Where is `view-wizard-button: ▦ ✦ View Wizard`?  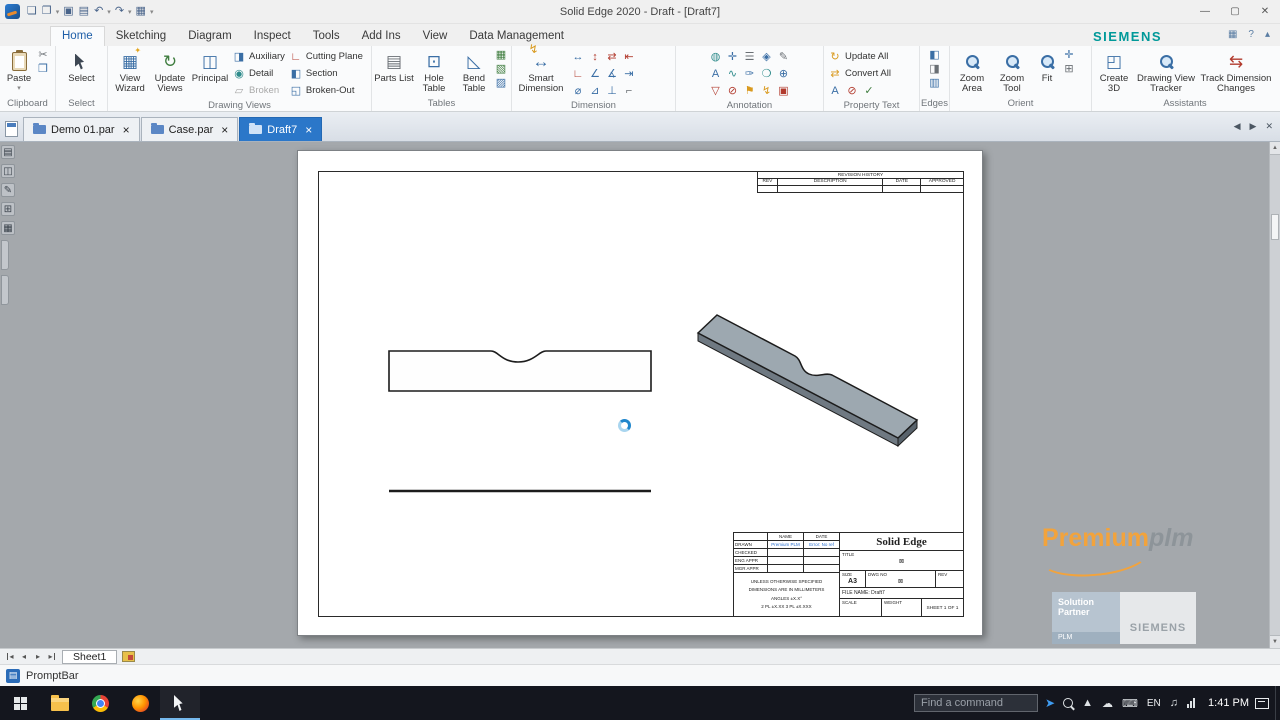
view-wizard-button: ▦ ✦ View Wizard is located at coordinates (130, 70).